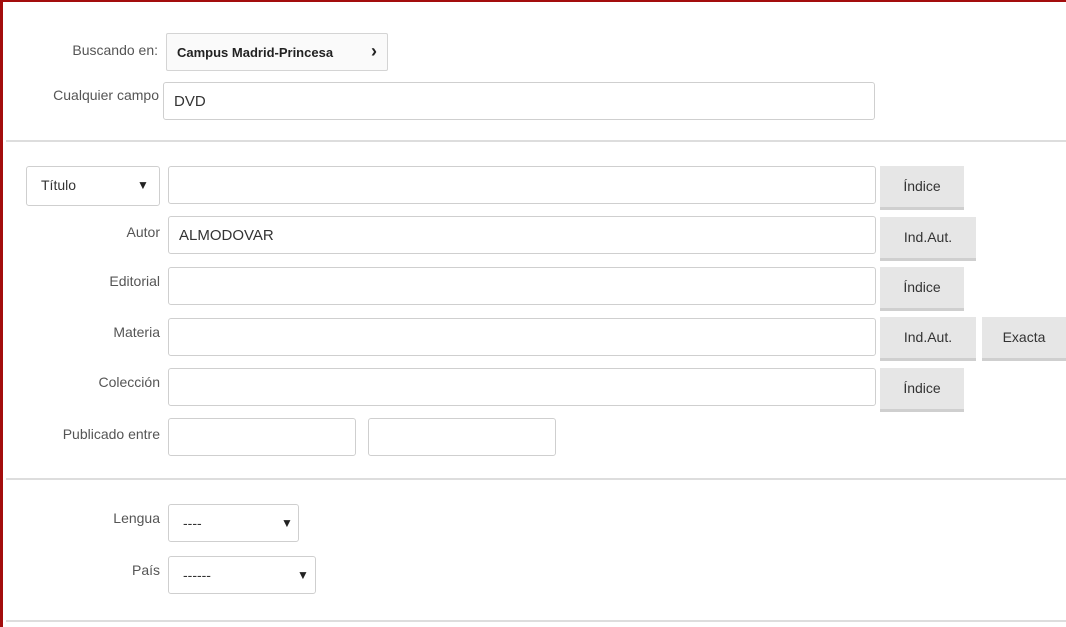 Image resolution: width=1066 pixels, height=627 pixels. Describe the element at coordinates (145, 570) in the screenshot. I see `country-label: País` at that location.